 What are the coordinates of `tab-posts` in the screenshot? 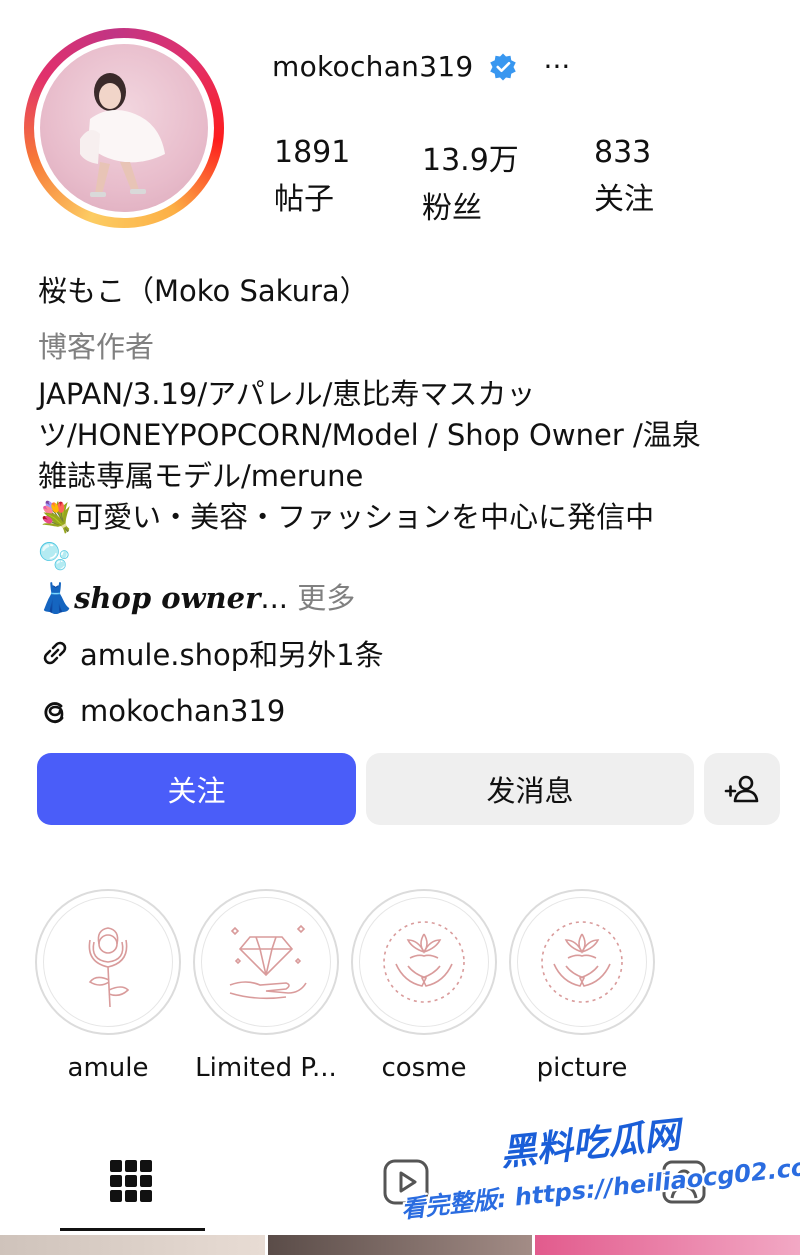 It's located at (131, 1181).